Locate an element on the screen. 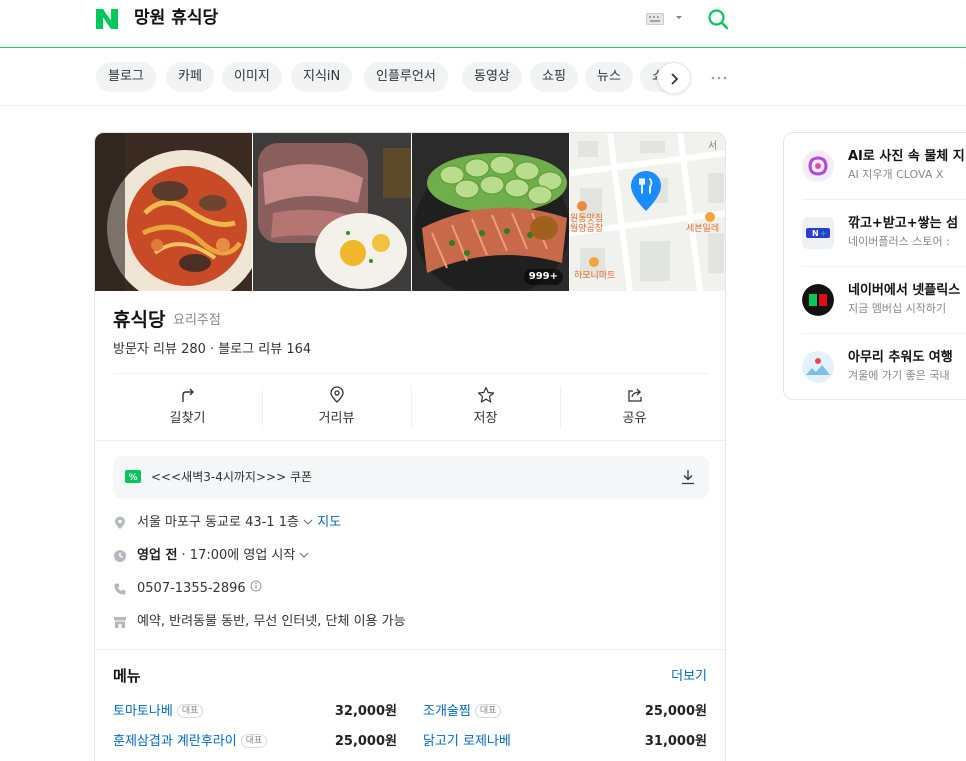 The width and height of the screenshot is (966, 761). location-icon is located at coordinates (120, 522).